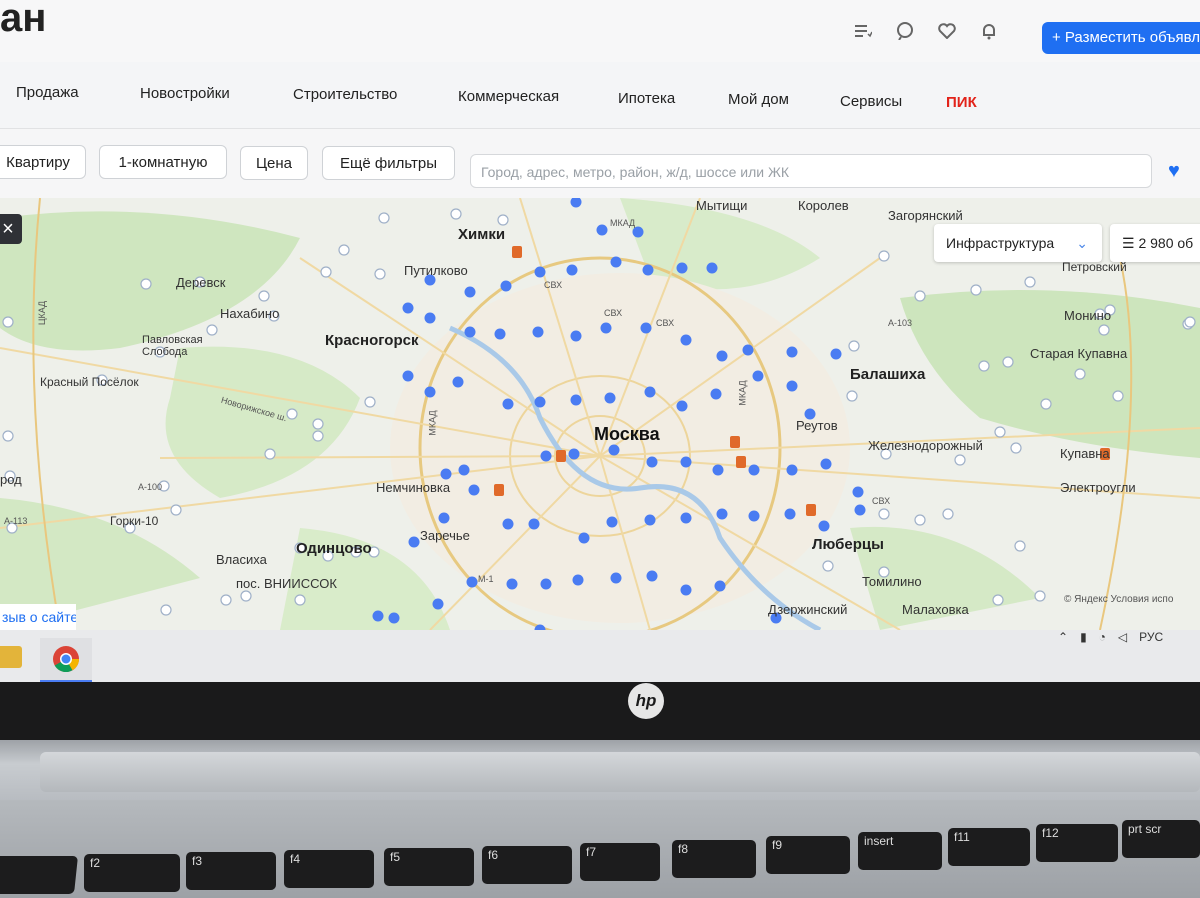 This screenshot has height=898, width=1200. I want to click on chat-icon, so click(905, 31).